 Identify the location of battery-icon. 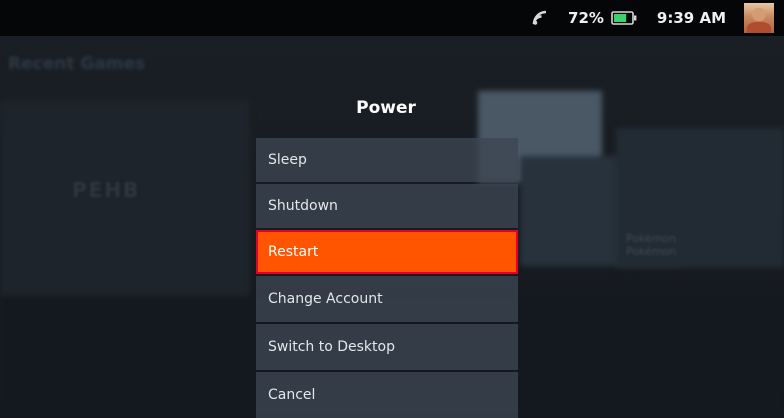
(624, 18).